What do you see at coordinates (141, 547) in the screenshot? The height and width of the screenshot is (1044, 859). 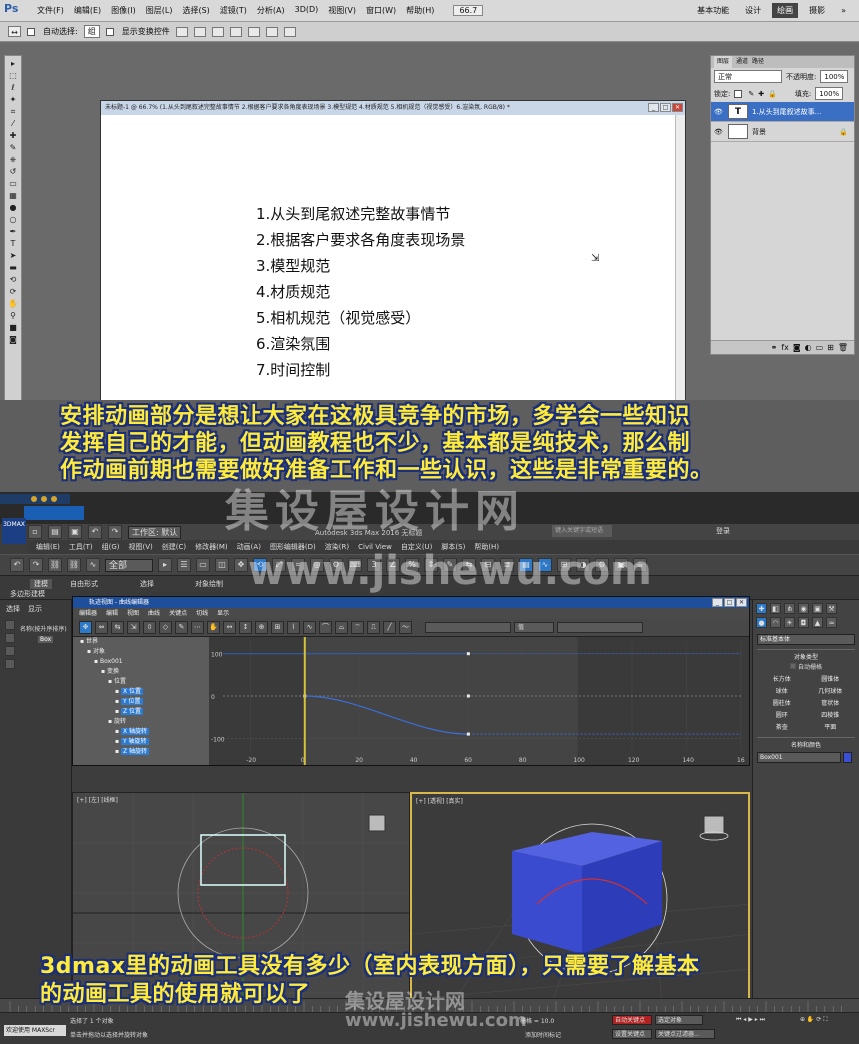 I see `max-menu-item: 视图(V)` at bounding box center [141, 547].